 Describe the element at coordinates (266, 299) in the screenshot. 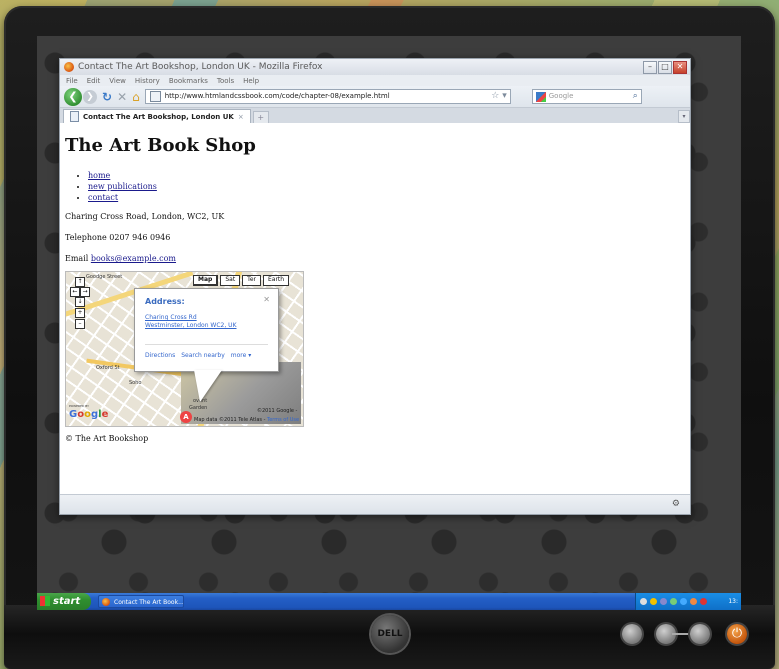

I see `info-window-close-icon: ✕` at that location.